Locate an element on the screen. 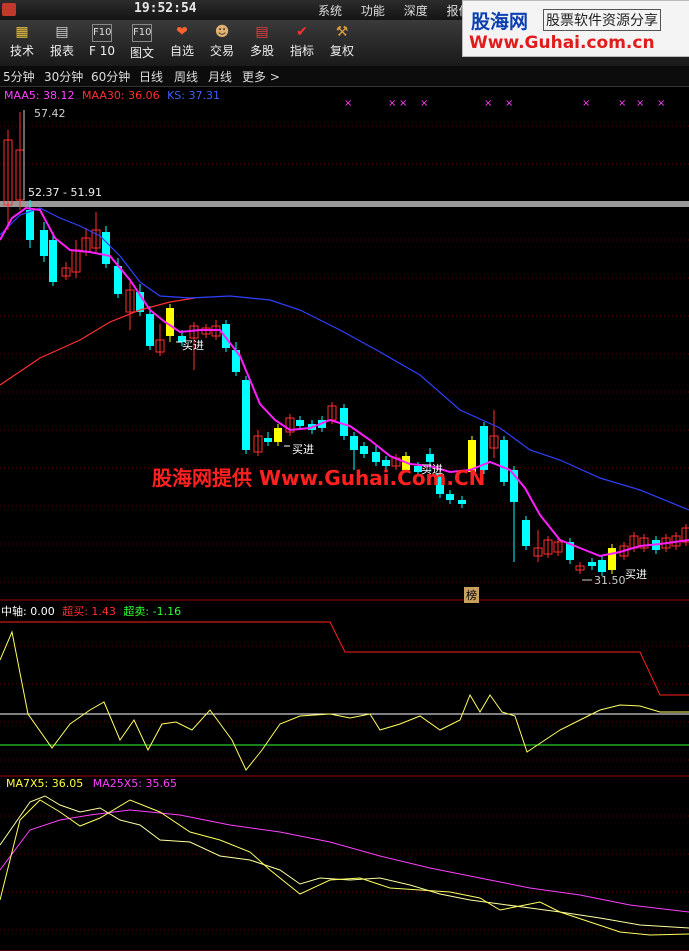 Image resolution: width=689 pixels, height=951 pixels. main-legend: MAA5: 38.12 MAA30: 36.06 KS: 37.31 is located at coordinates (112, 95).